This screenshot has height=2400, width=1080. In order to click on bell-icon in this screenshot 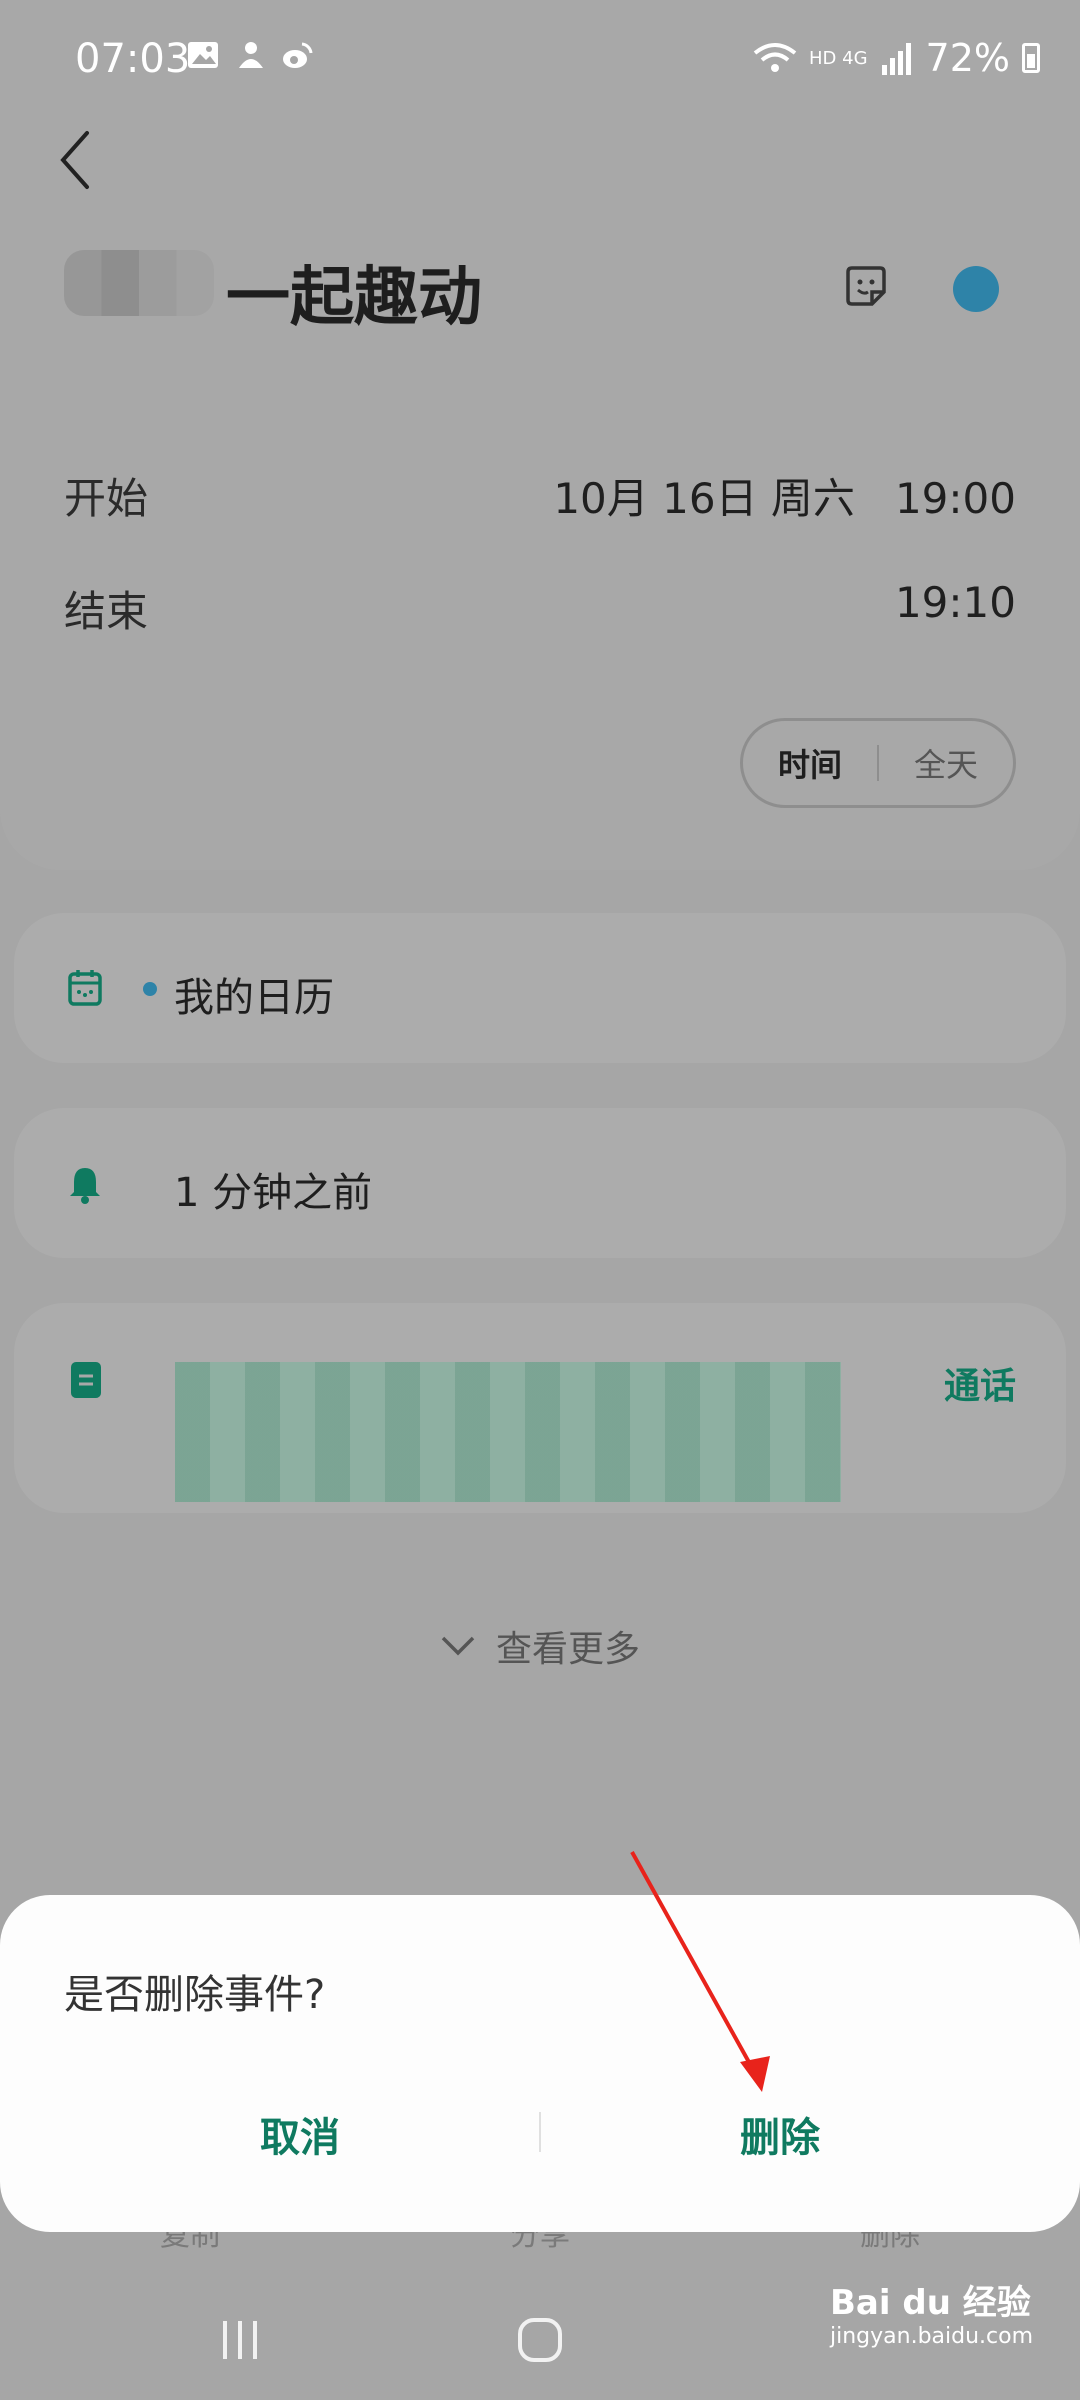, I will do `click(85, 1186)`.